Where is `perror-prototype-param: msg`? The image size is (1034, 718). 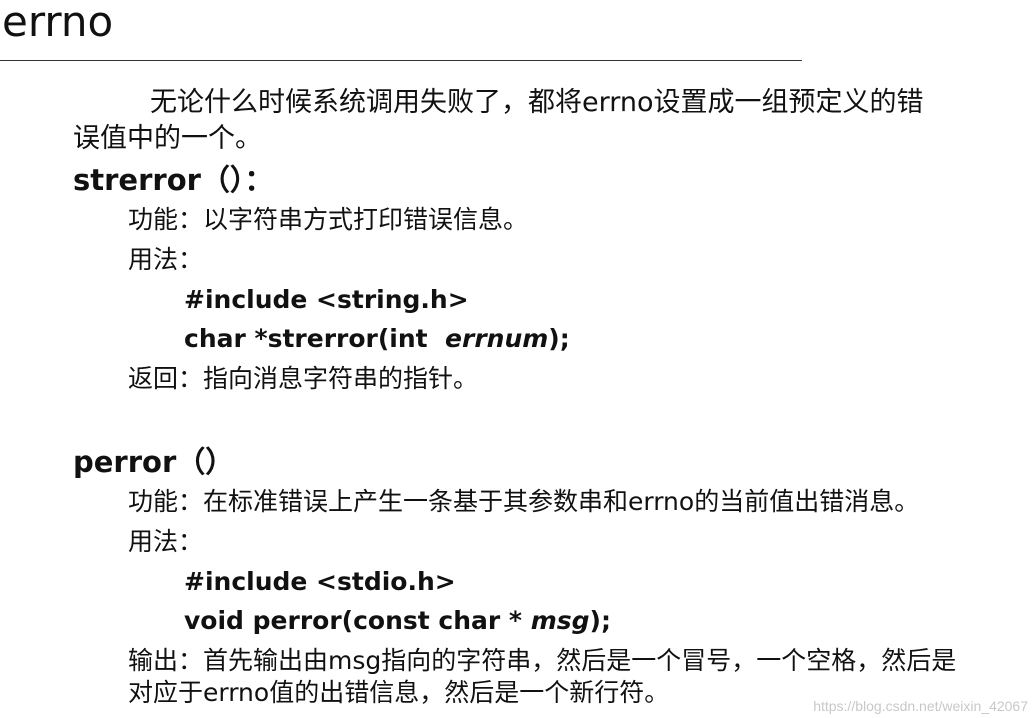
perror-prototype-param: msg is located at coordinates (560, 620).